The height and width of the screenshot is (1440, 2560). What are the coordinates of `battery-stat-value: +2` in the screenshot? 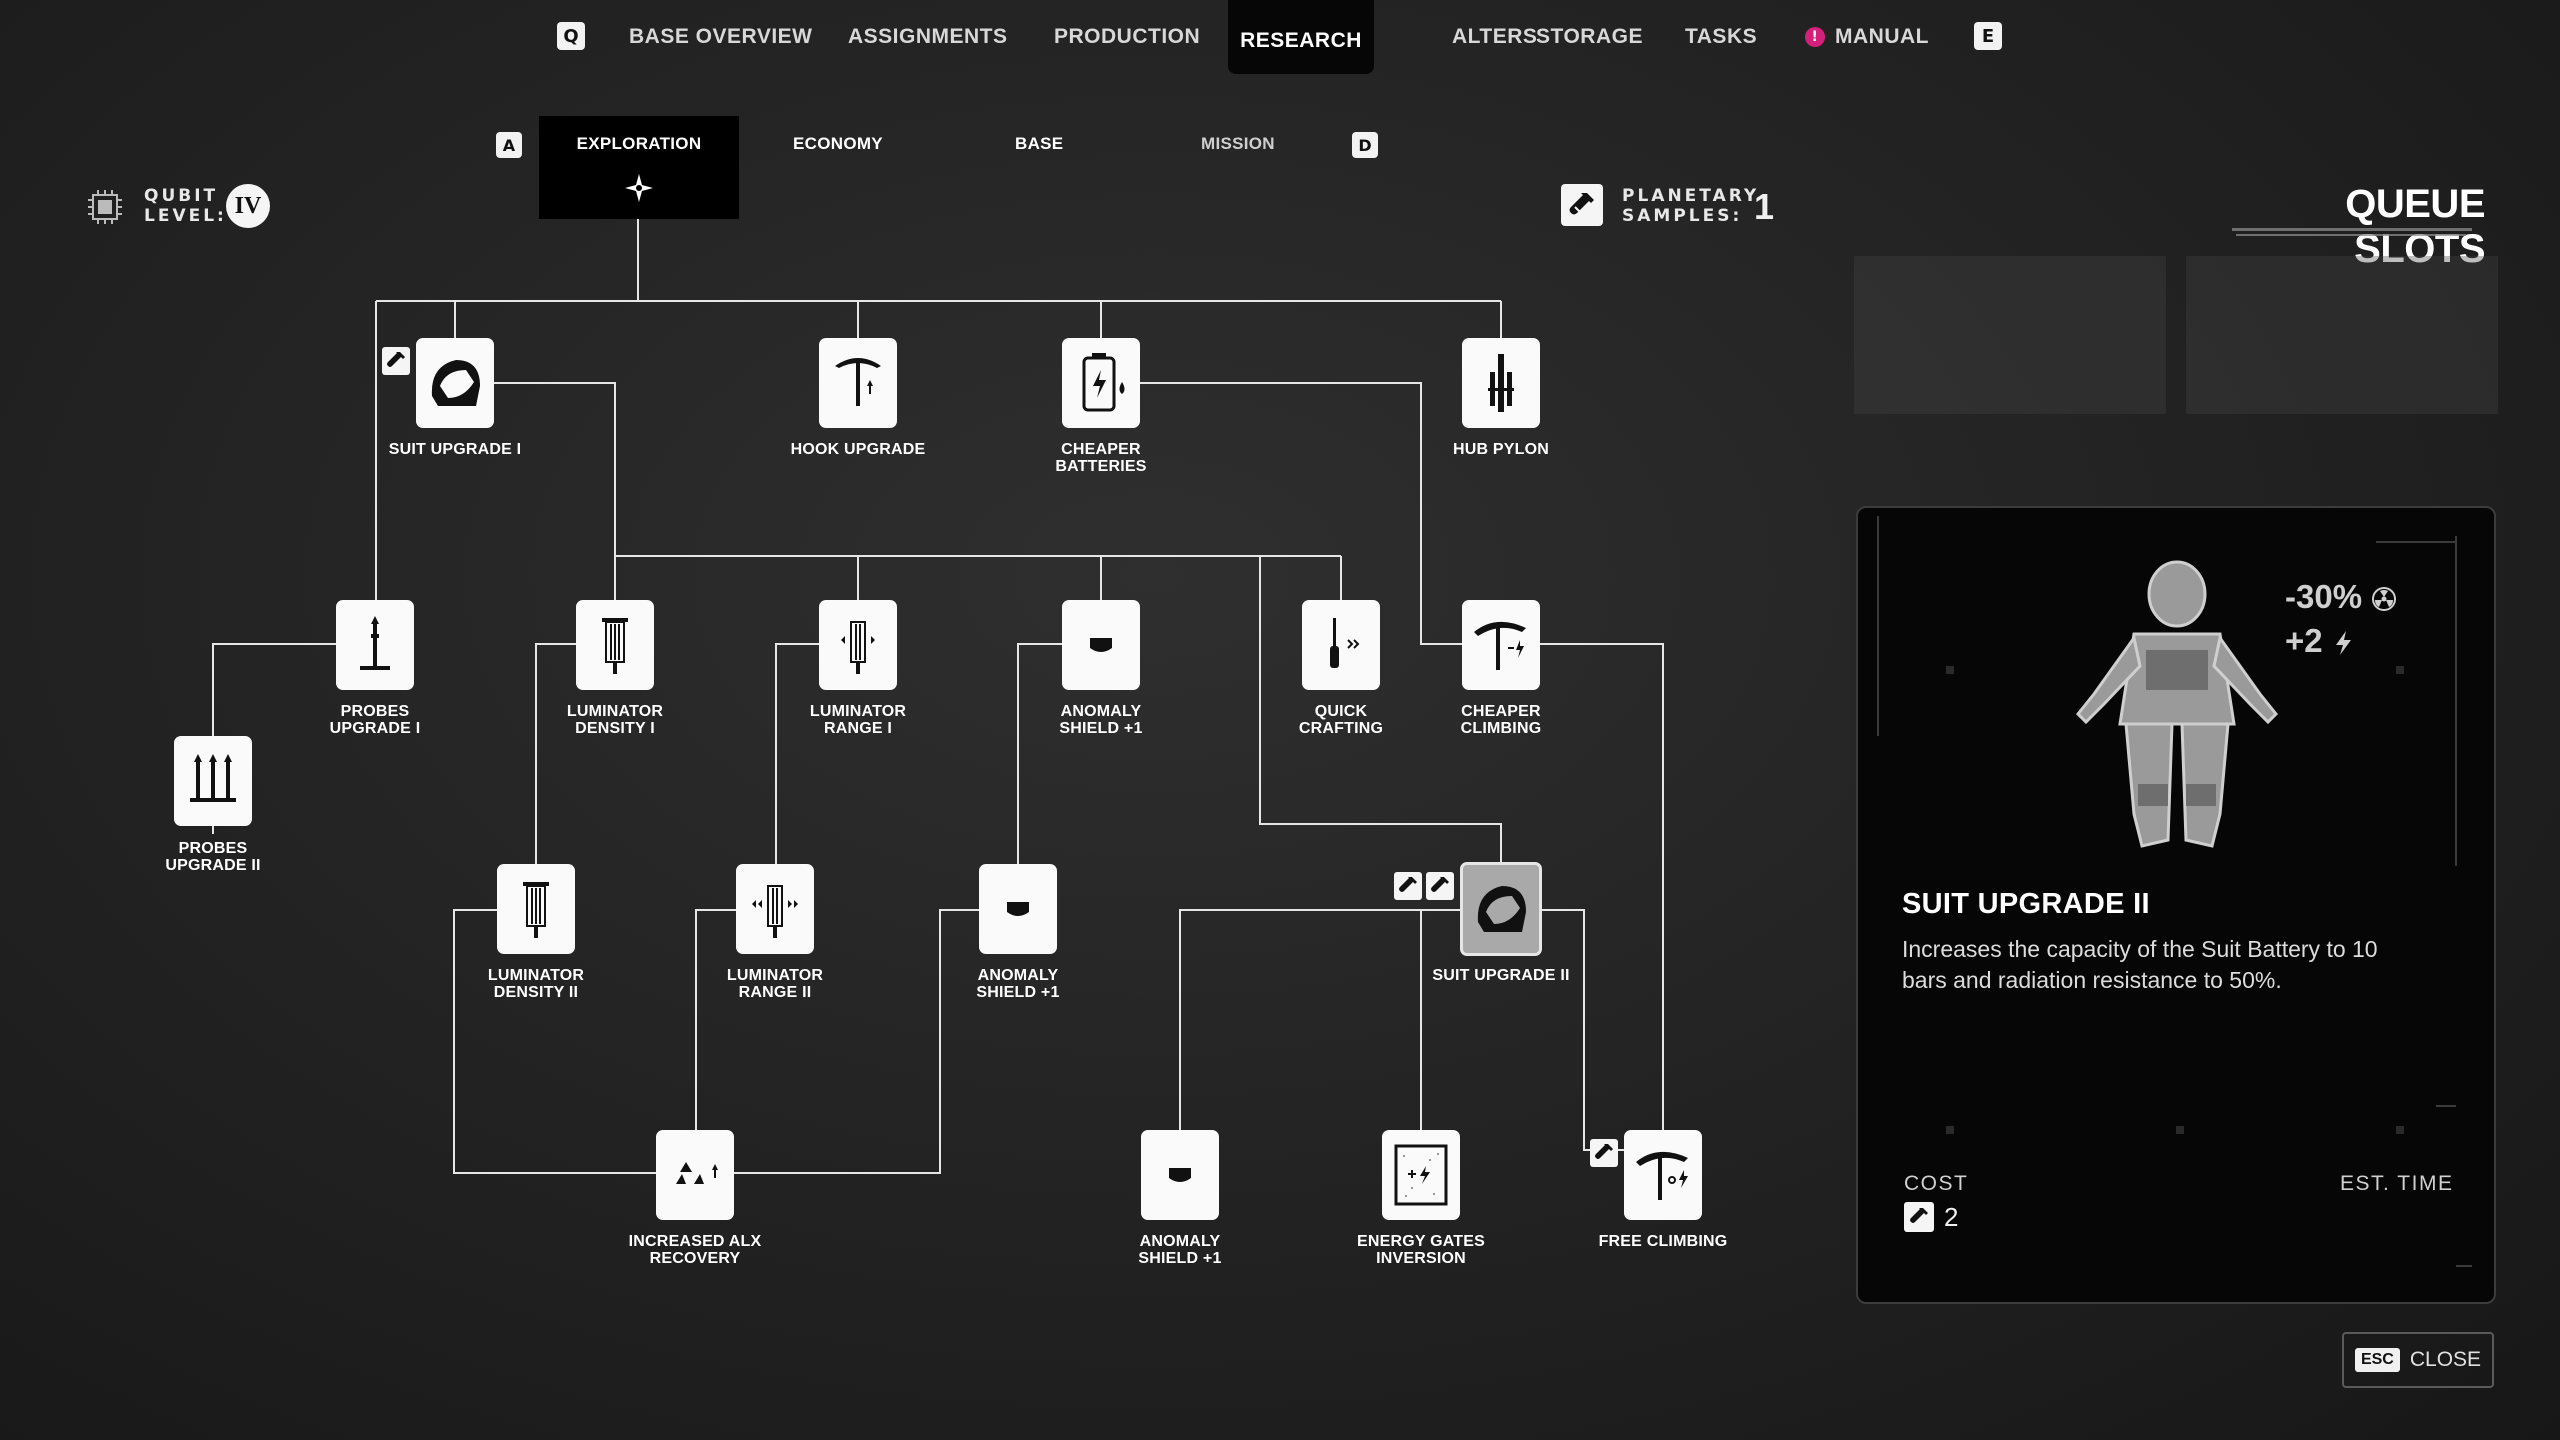 It's located at (2304, 640).